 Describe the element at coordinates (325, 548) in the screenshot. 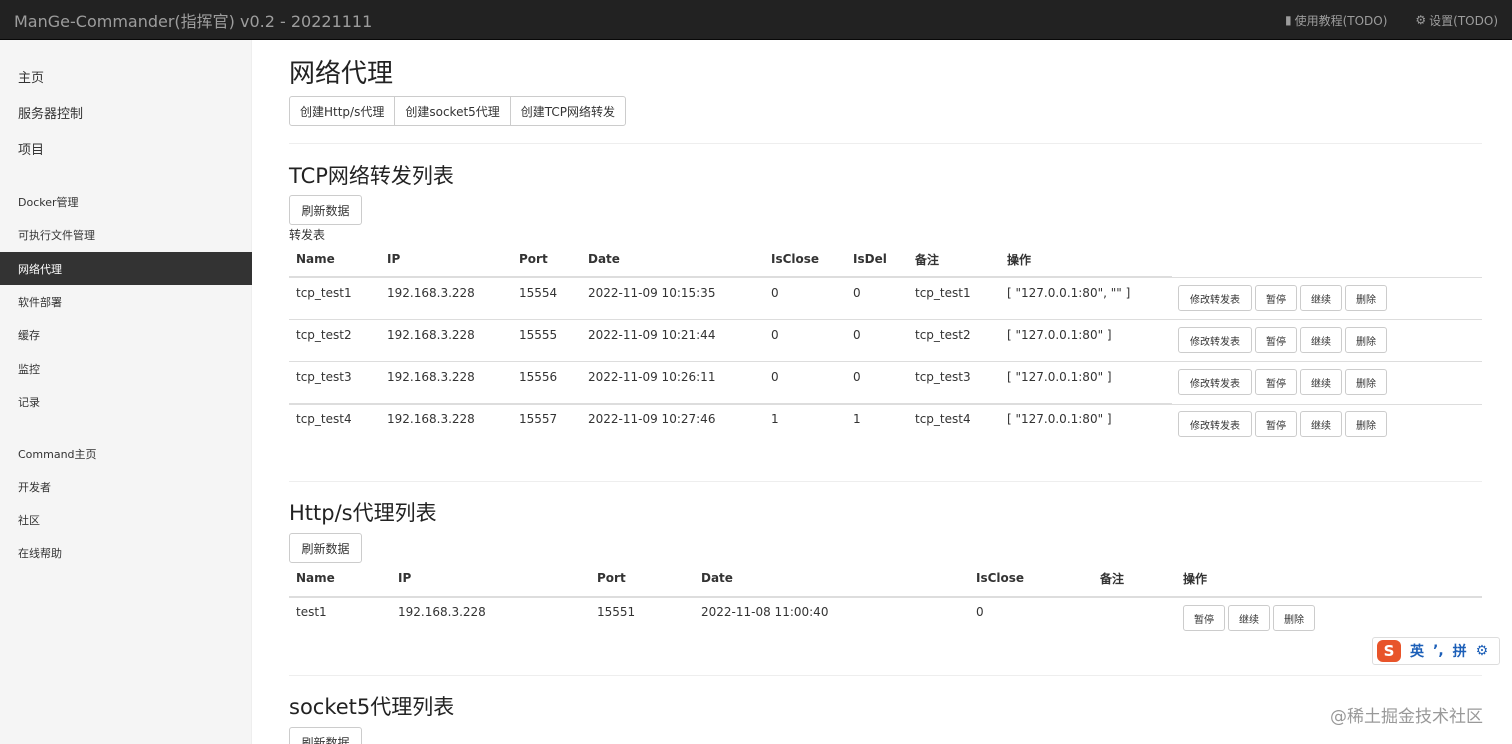

I see `http-refresh-button: 刷新数据` at that location.